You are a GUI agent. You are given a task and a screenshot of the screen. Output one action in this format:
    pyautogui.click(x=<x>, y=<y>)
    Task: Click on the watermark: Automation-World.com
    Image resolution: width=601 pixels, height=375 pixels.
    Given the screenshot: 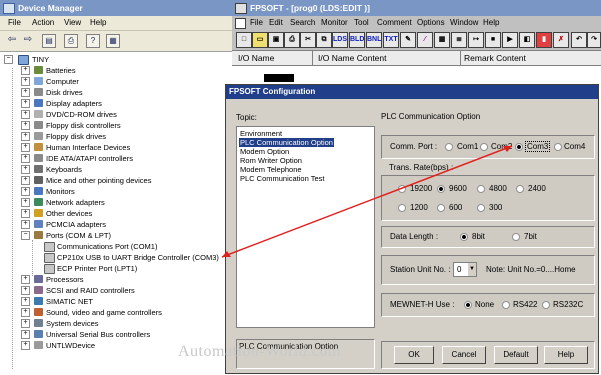 What is the action you would take?
    pyautogui.click(x=259, y=351)
    